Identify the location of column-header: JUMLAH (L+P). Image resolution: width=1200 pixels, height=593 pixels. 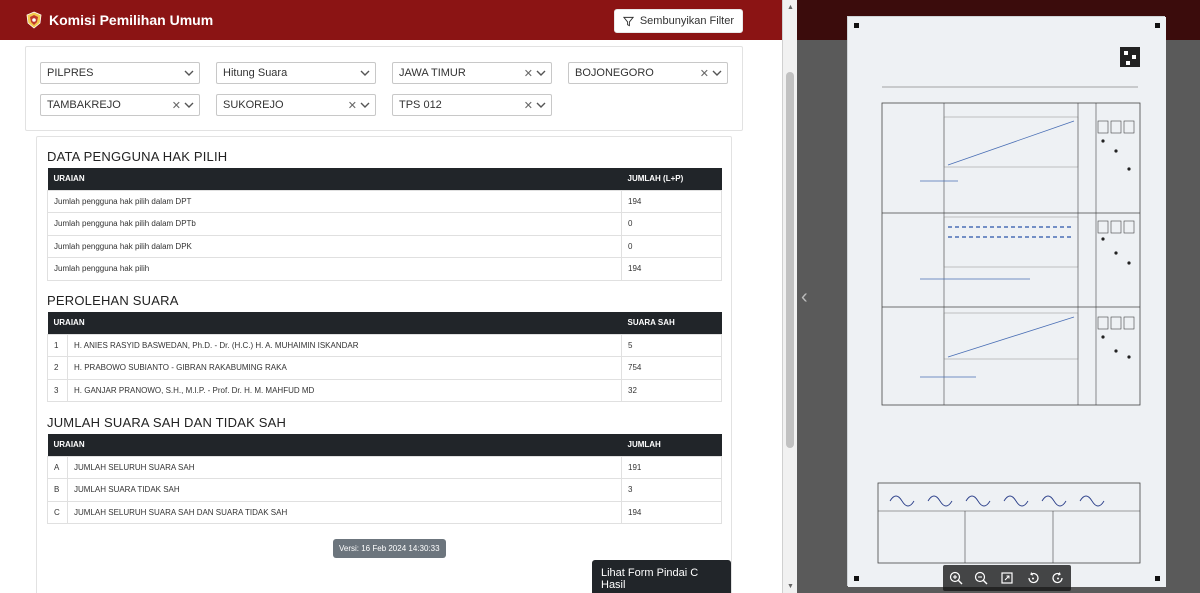
(671, 179).